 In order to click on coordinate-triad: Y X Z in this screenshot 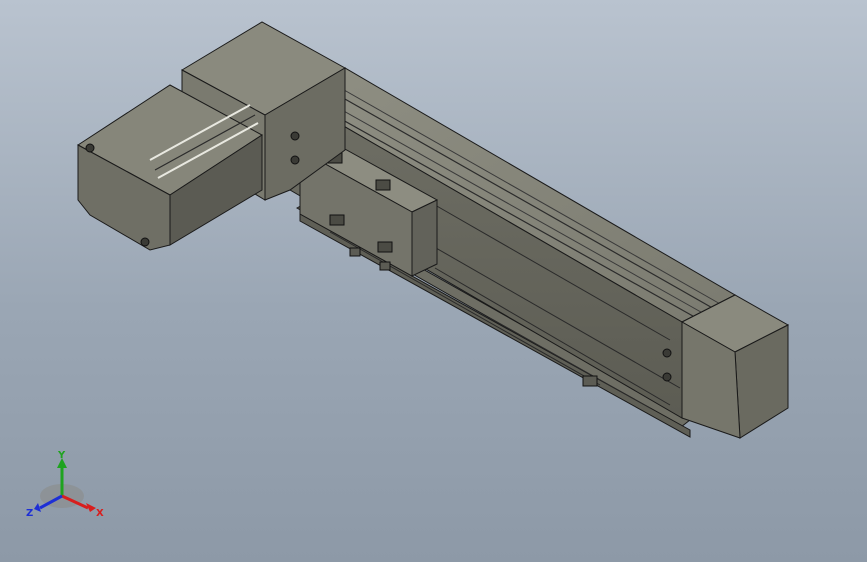, I will do `click(67, 488)`.